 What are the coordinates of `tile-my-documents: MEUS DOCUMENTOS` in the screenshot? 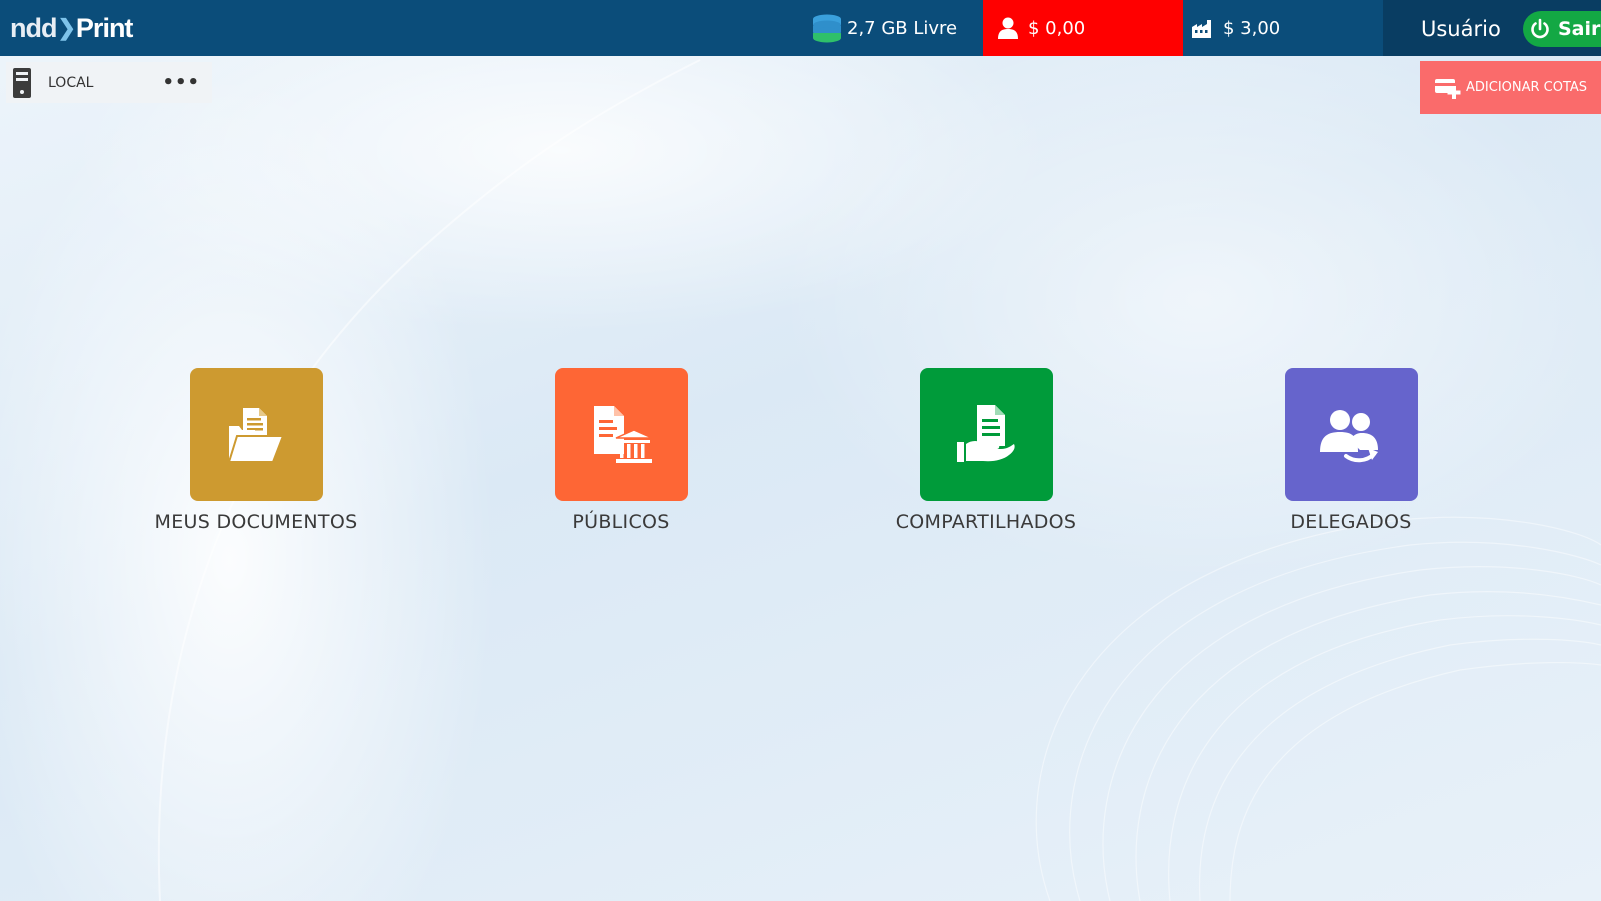 It's located at (256, 453).